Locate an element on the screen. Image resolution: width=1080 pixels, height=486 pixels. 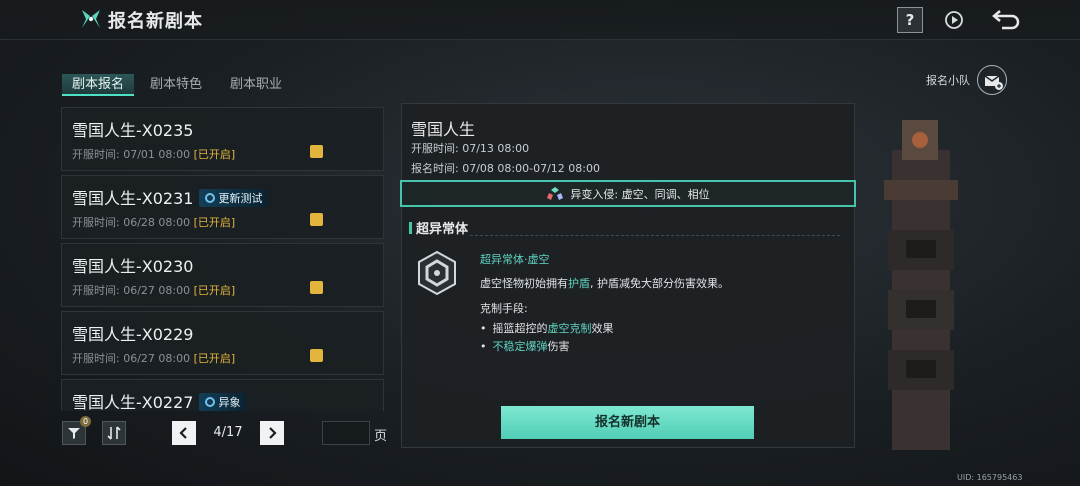
page-indicator: 4/17 is located at coordinates (228, 432).